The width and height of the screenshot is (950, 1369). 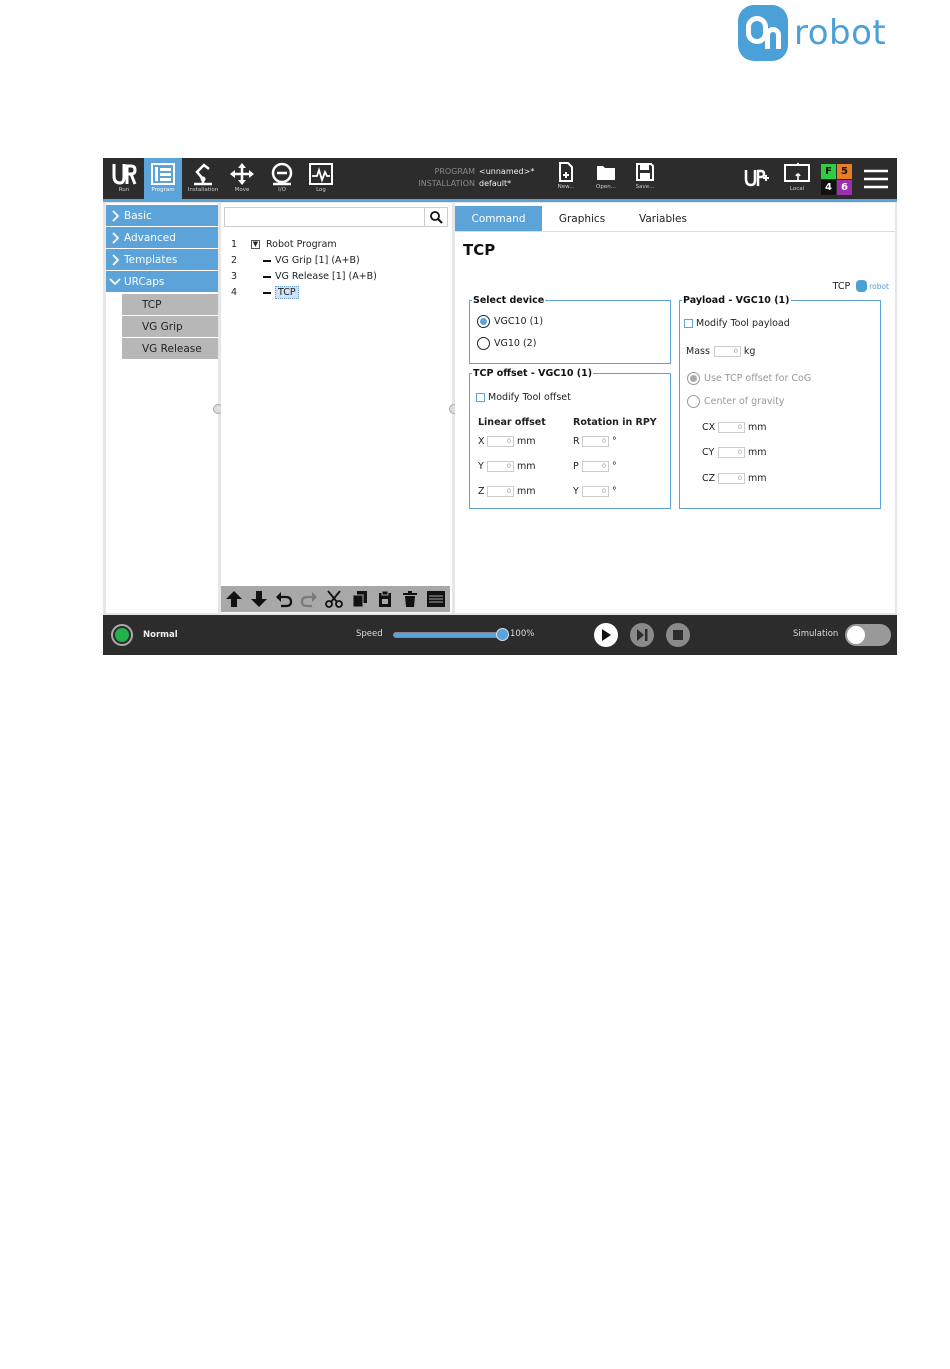 I want to click on nav-io-label: I/O, so click(x=282, y=190).